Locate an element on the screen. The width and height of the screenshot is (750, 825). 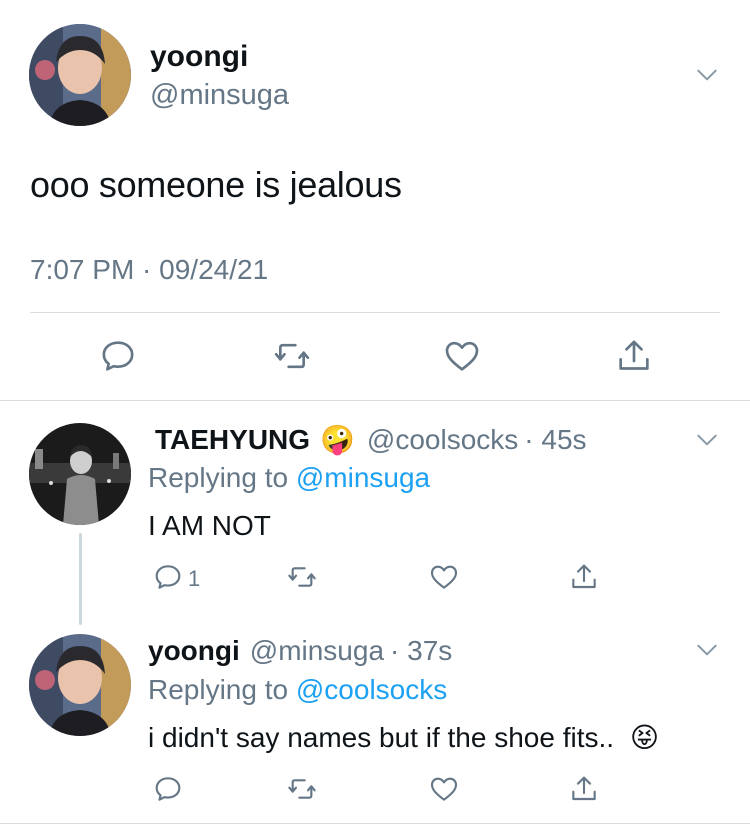
reply-count: 1 is located at coordinates (194, 578).